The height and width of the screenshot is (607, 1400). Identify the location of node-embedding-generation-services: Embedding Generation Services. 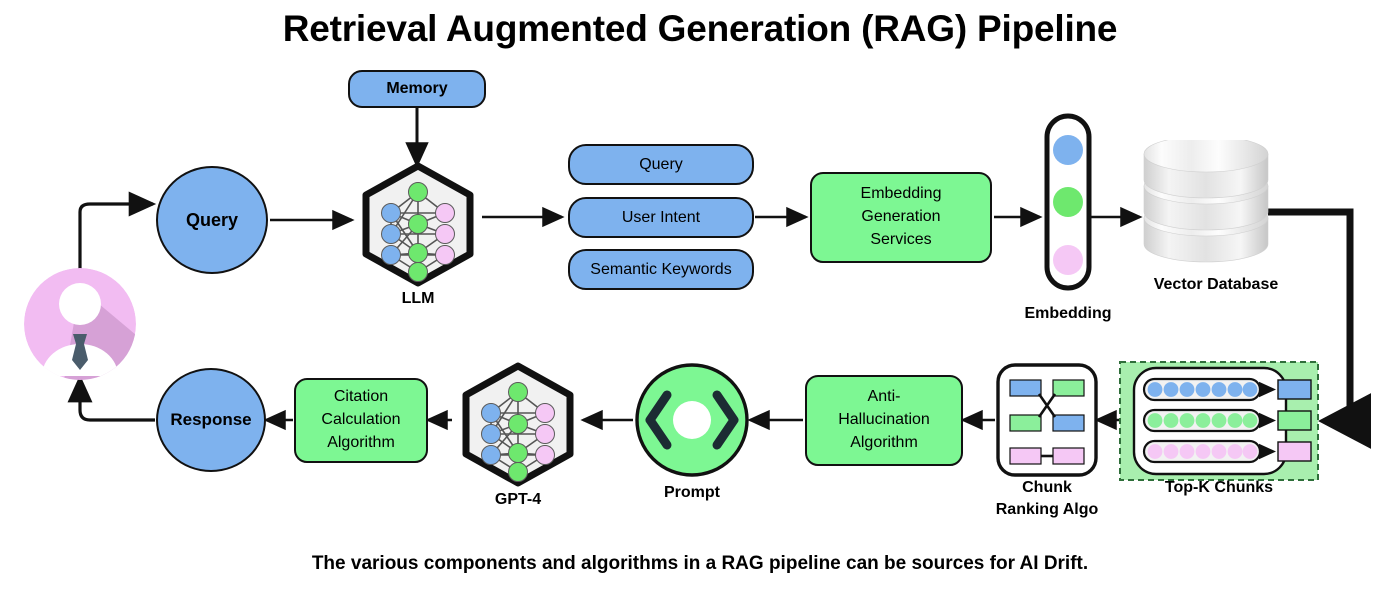
(901, 217).